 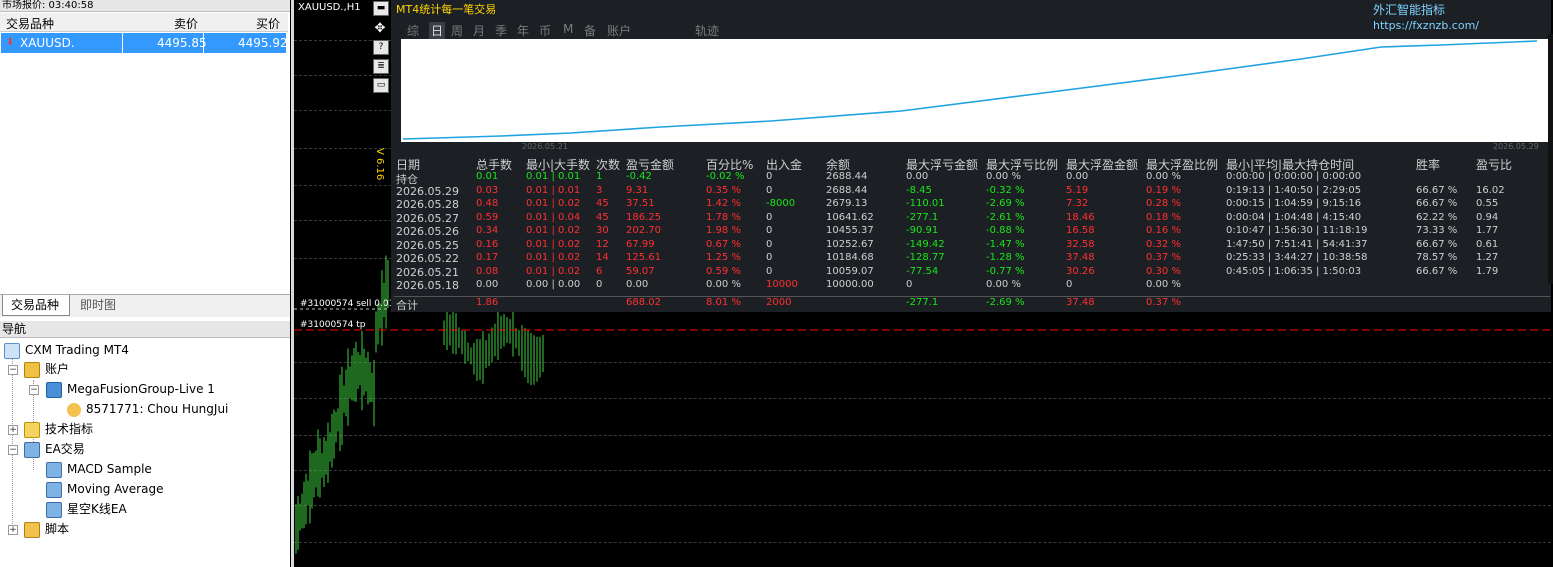 What do you see at coordinates (501, 30) in the screenshot?
I see `period-tab: 季` at bounding box center [501, 30].